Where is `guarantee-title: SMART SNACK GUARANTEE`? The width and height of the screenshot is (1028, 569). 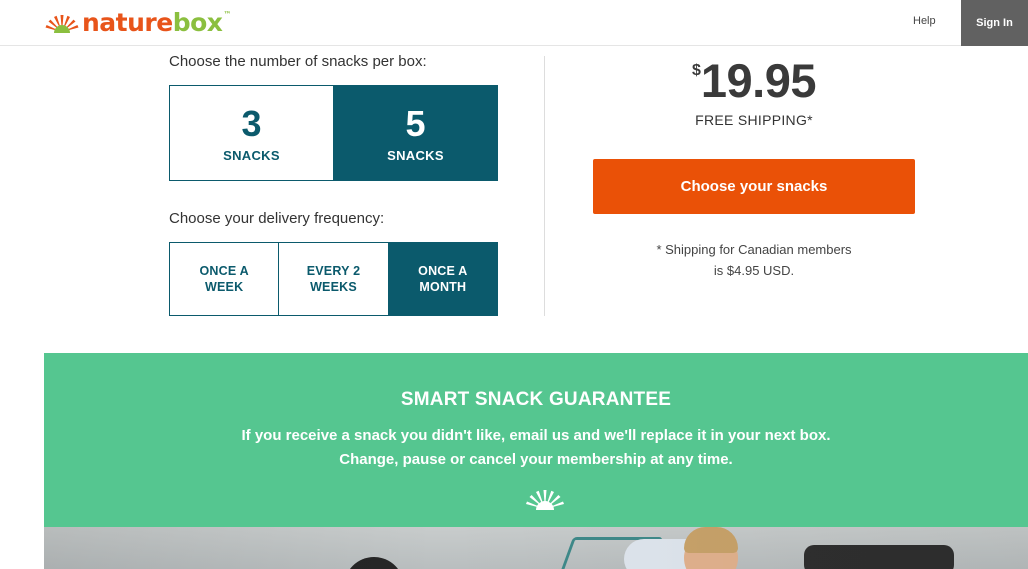
guarantee-title: SMART SNACK GUARANTEE is located at coordinates (536, 399).